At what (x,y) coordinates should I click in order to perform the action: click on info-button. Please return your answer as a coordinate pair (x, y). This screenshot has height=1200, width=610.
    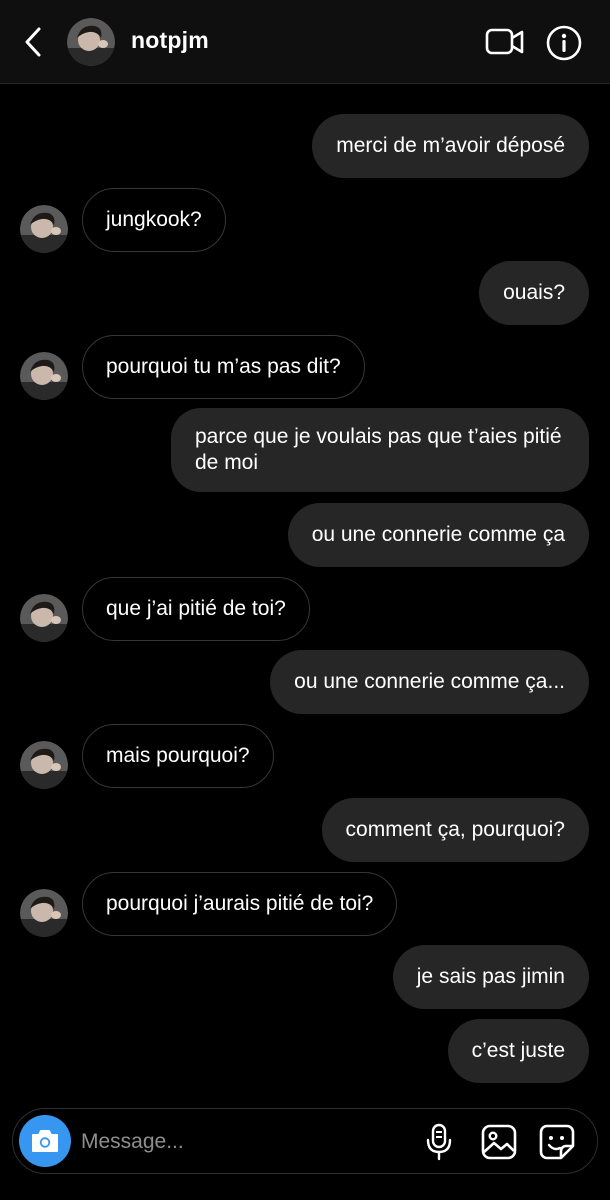
    Looking at the image, I should click on (564, 43).